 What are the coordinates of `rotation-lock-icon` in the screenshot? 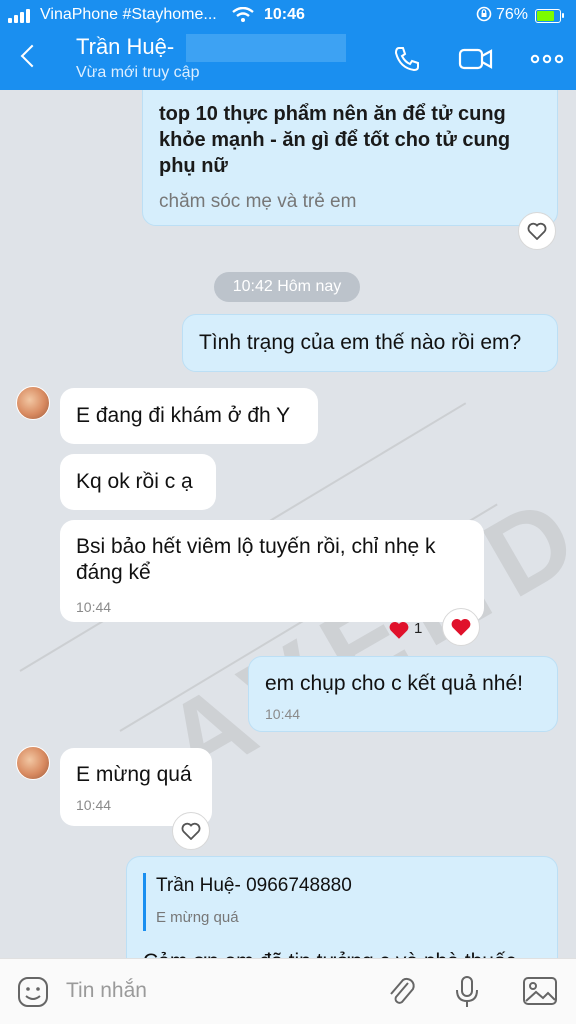 It's located at (484, 16).